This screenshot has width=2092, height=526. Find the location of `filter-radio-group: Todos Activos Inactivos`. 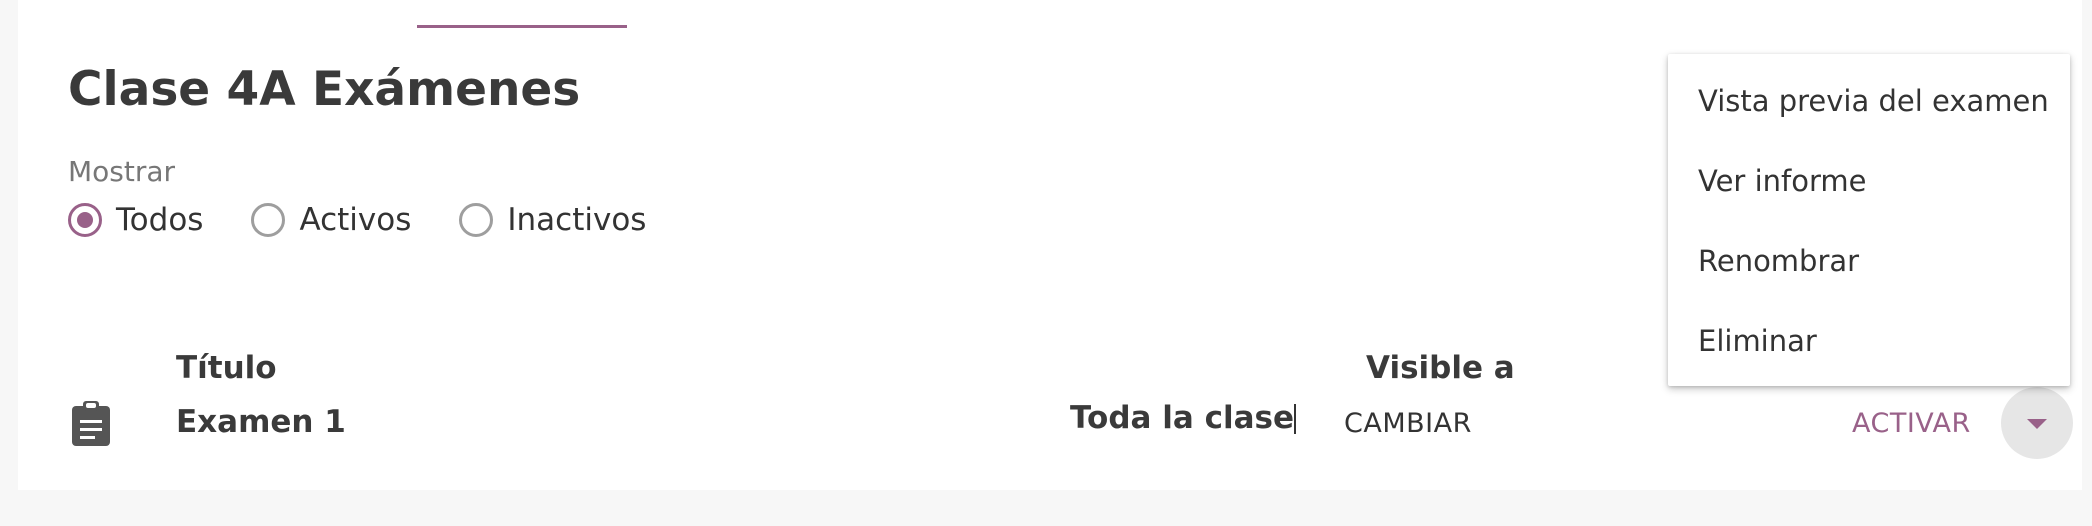

filter-radio-group: Todos Activos Inactivos is located at coordinates (381, 220).